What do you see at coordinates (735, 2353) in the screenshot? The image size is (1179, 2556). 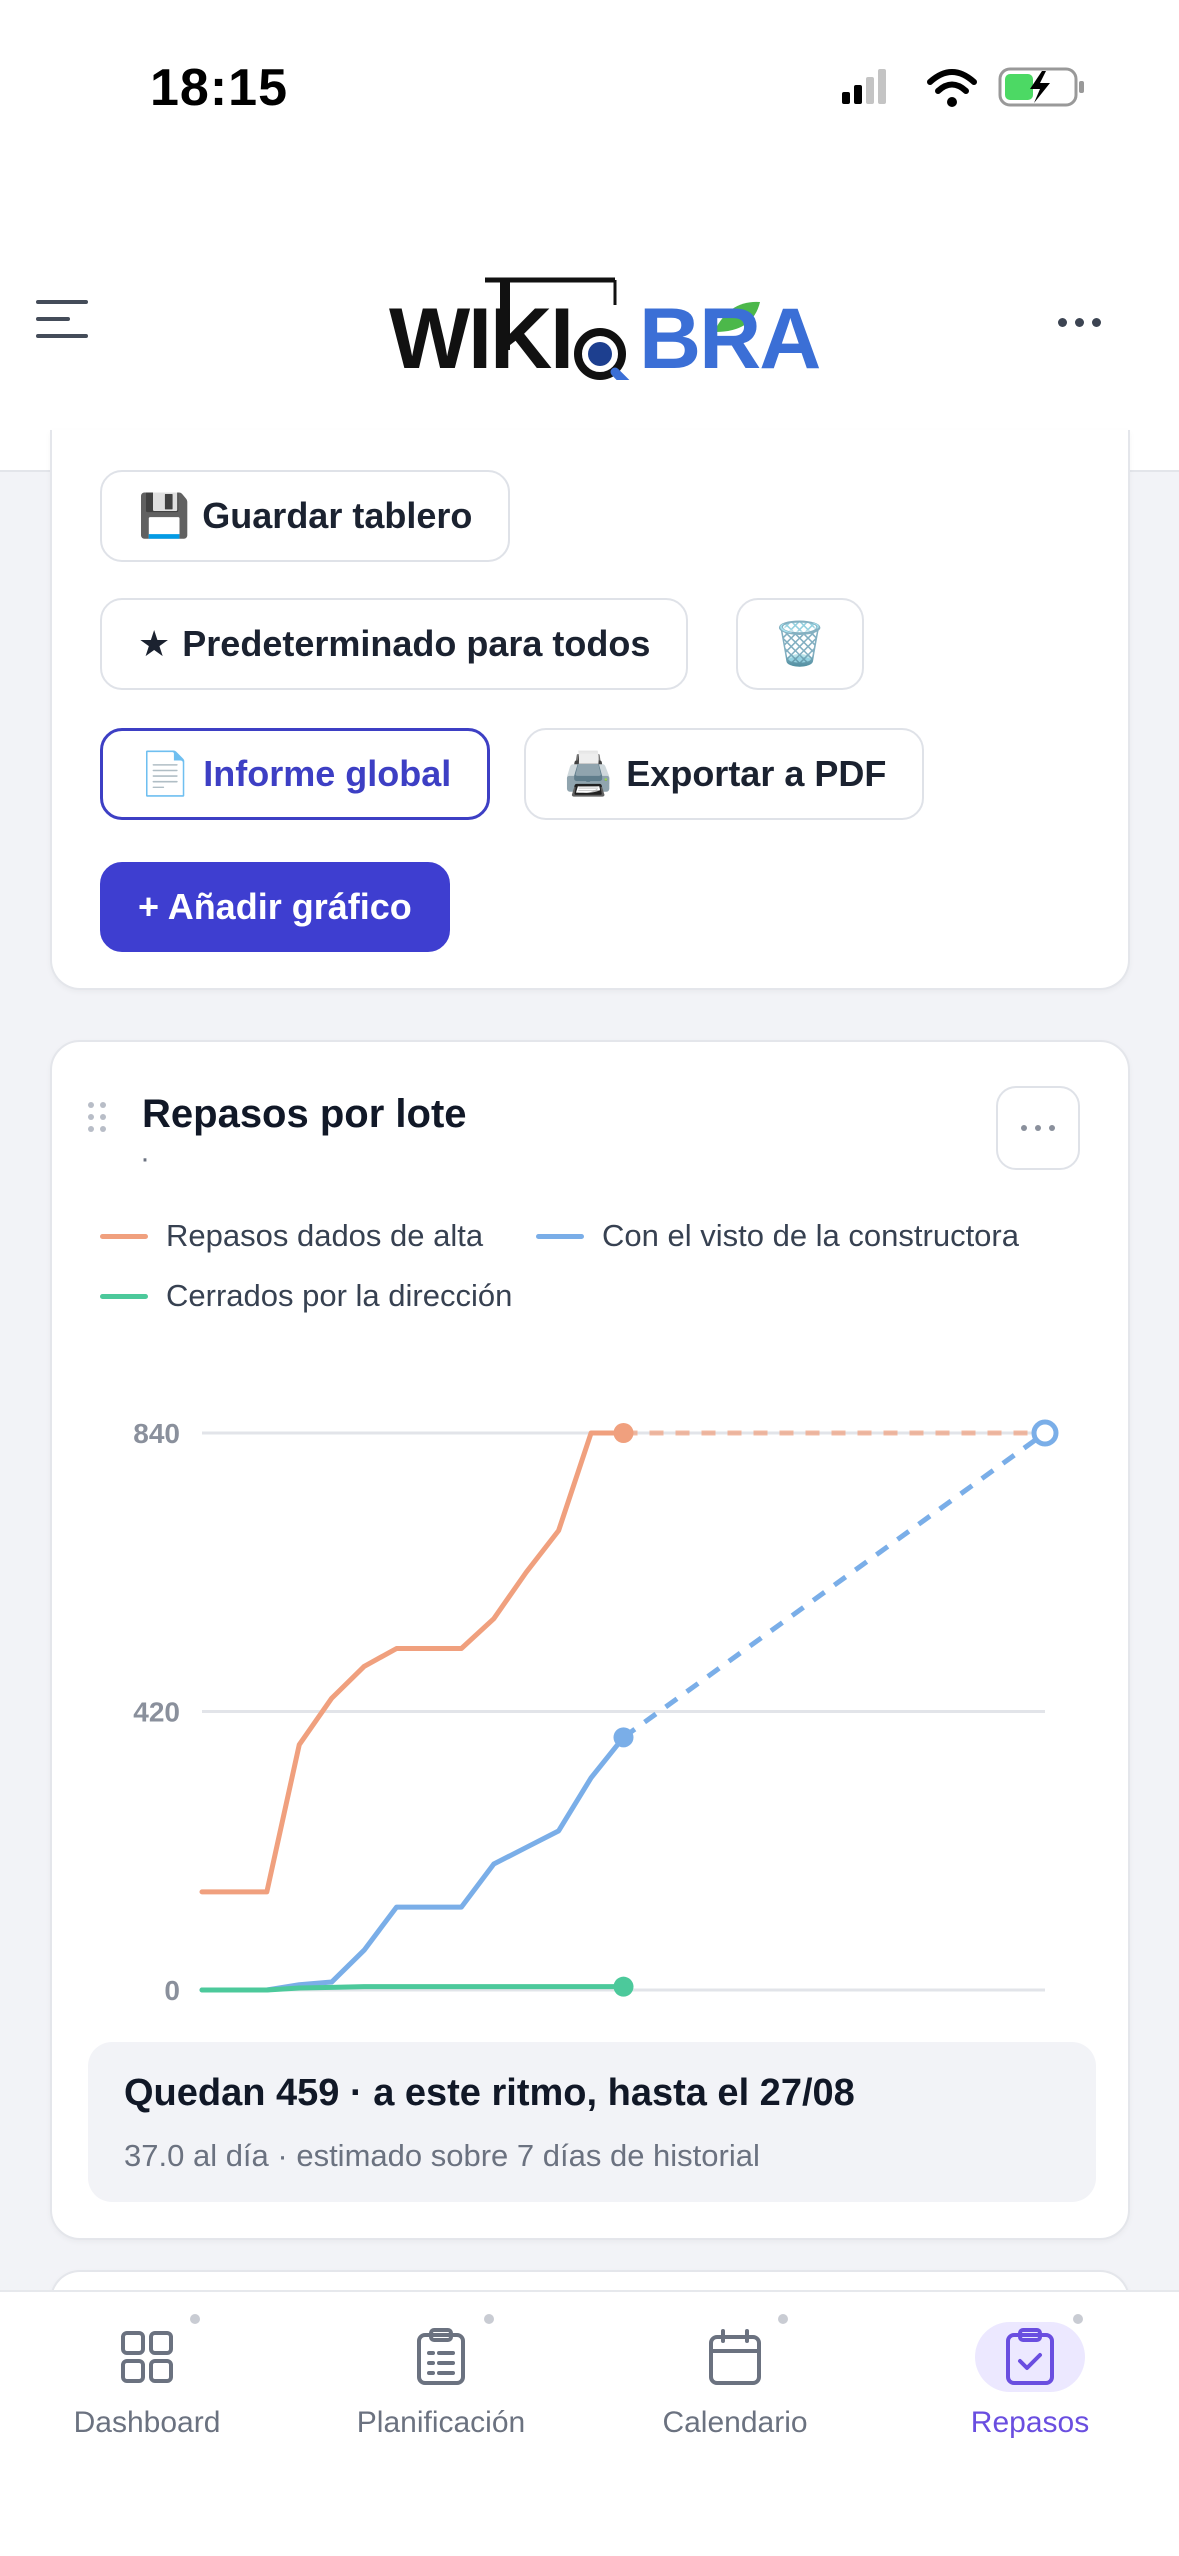 I see `calendar-icon` at bounding box center [735, 2353].